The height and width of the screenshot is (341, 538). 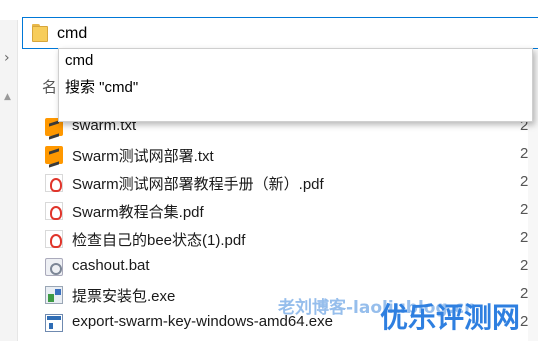 What do you see at coordinates (111, 265) in the screenshot?
I see `file-name: cashout.bat` at bounding box center [111, 265].